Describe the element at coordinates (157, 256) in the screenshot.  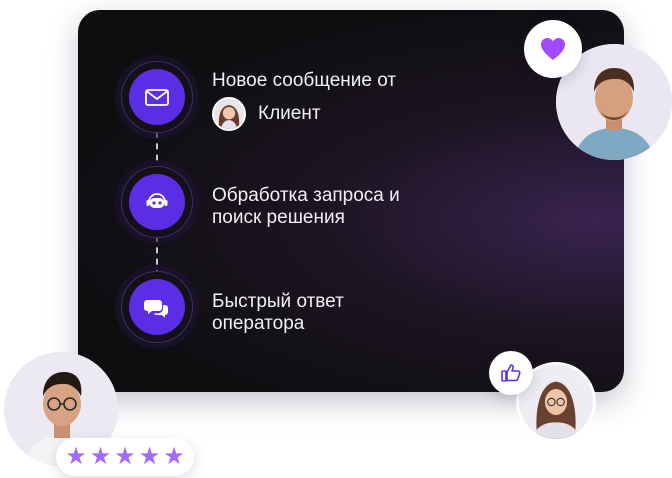
I see `connector-line` at that location.